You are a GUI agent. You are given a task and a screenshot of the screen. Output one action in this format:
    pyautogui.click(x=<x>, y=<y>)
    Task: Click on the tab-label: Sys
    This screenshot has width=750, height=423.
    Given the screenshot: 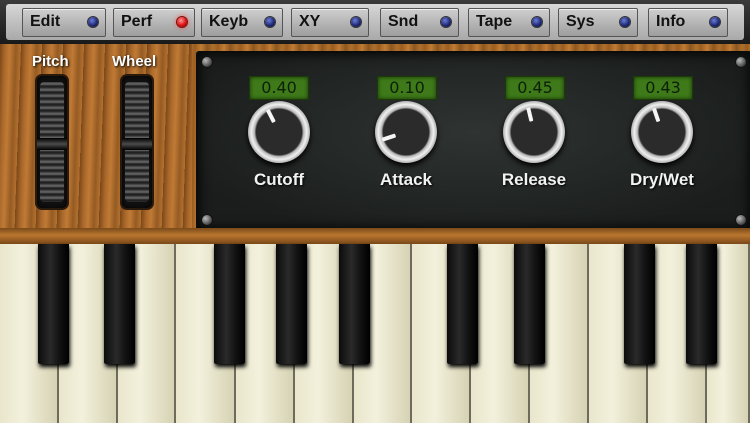 What is the action you would take?
    pyautogui.click(x=580, y=21)
    